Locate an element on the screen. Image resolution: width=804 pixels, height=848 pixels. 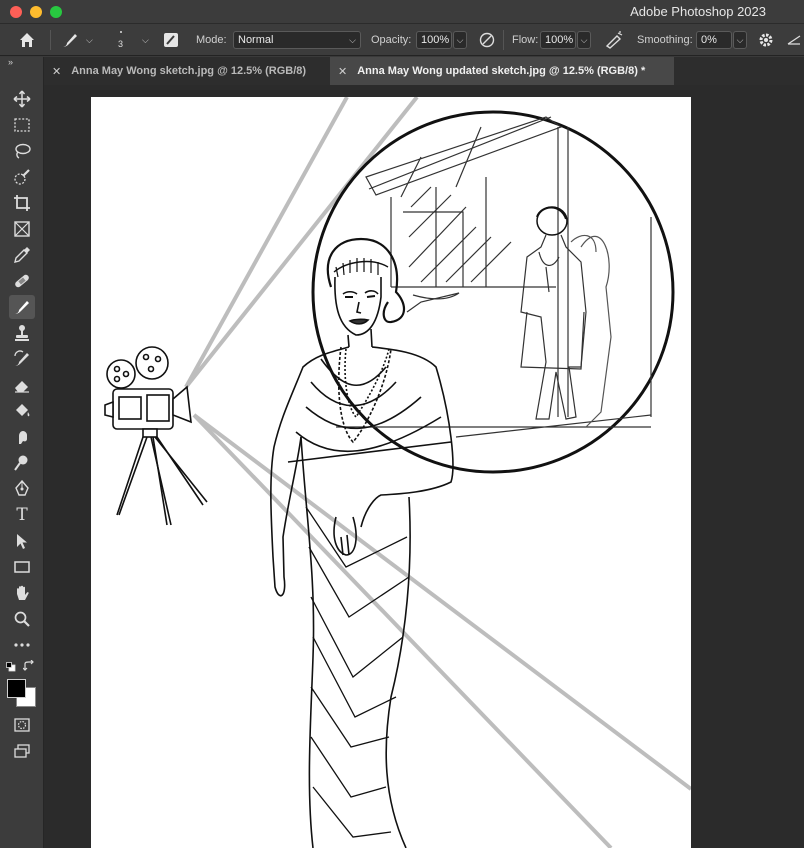
zoom-window-button is located at coordinates (56, 12).